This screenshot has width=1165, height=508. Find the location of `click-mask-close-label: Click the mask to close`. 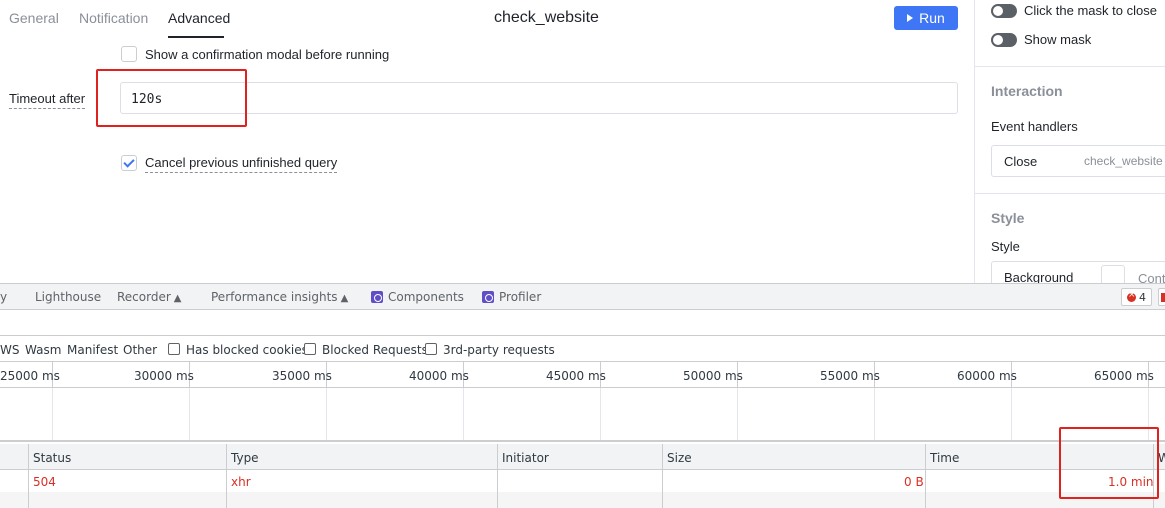

click-mask-close-label: Click the mask to close is located at coordinates (1090, 10).